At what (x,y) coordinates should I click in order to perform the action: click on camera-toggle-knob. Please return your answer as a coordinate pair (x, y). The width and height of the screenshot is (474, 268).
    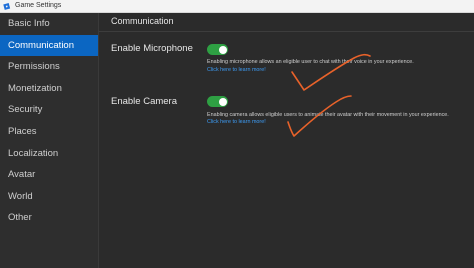
    Looking at the image, I should click on (222, 101).